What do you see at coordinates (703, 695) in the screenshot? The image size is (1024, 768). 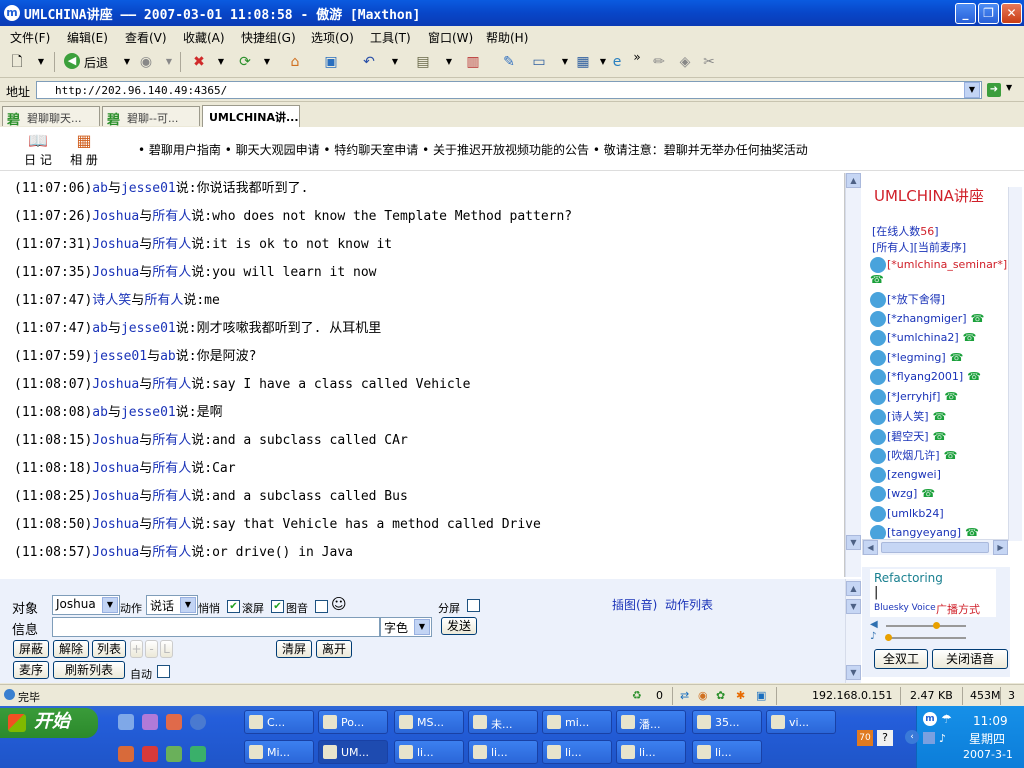 I see `flash-icon: ◉` at bounding box center [703, 695].